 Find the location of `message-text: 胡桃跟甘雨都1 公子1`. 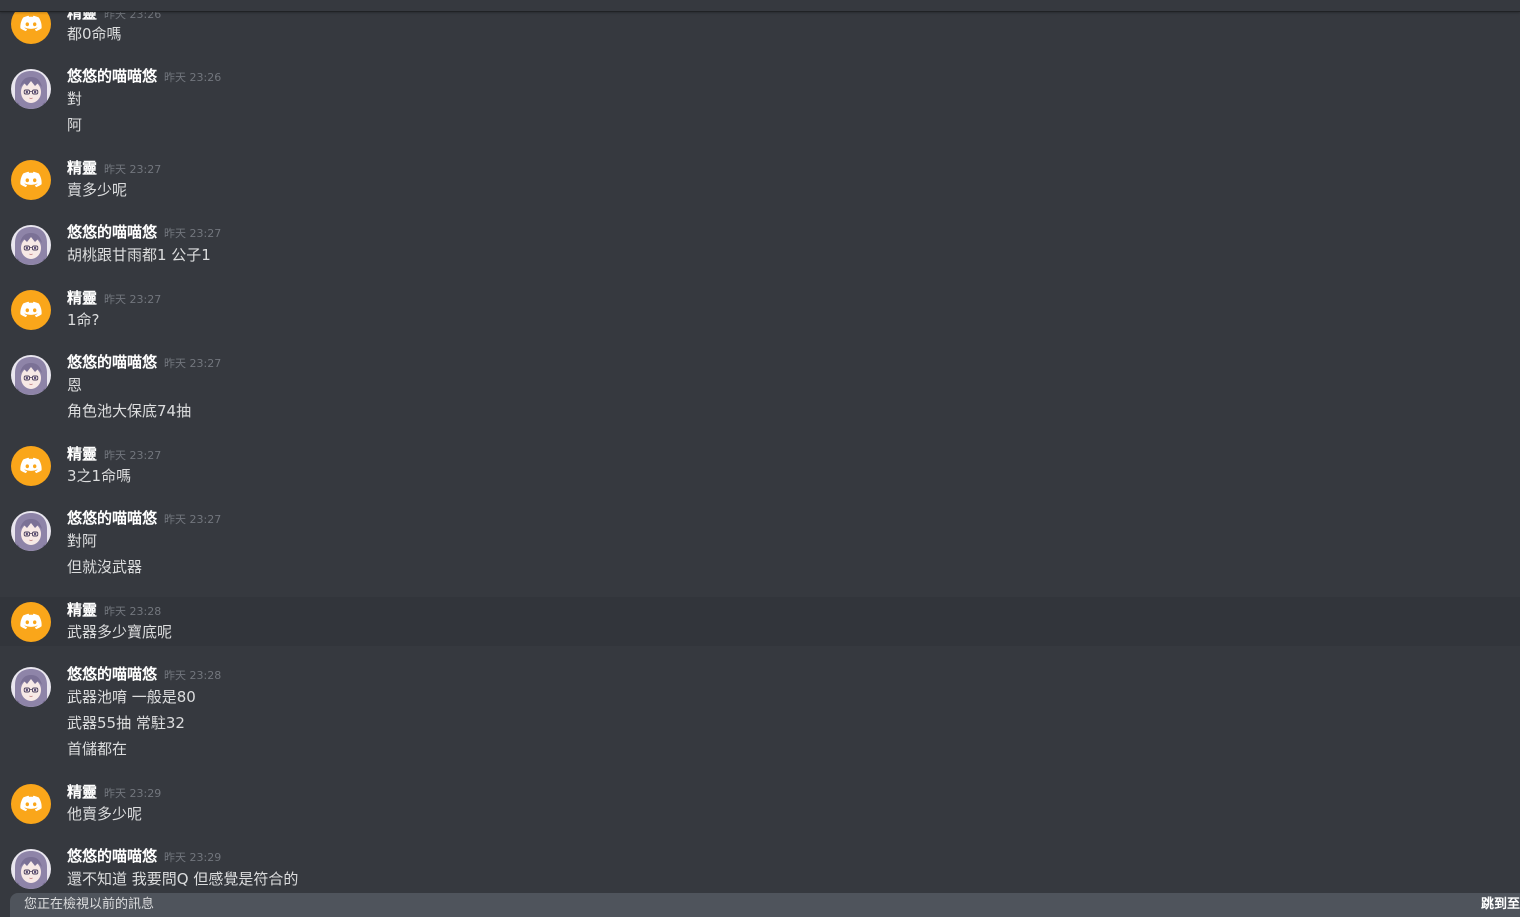

message-text: 胡桃跟甘雨都1 公子1 is located at coordinates (139, 255).